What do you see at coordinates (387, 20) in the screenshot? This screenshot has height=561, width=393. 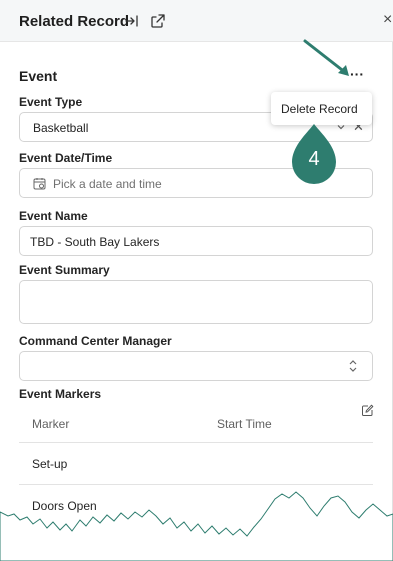 I see `close-icon: ×` at bounding box center [387, 20].